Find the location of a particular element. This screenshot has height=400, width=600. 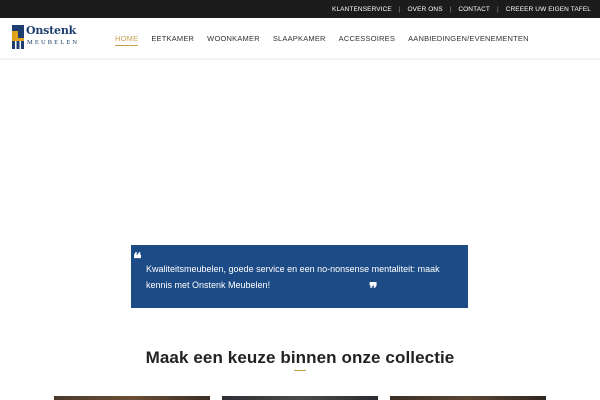

top-link-klantenservice: KLANTENSERVICE is located at coordinates (362, 9).